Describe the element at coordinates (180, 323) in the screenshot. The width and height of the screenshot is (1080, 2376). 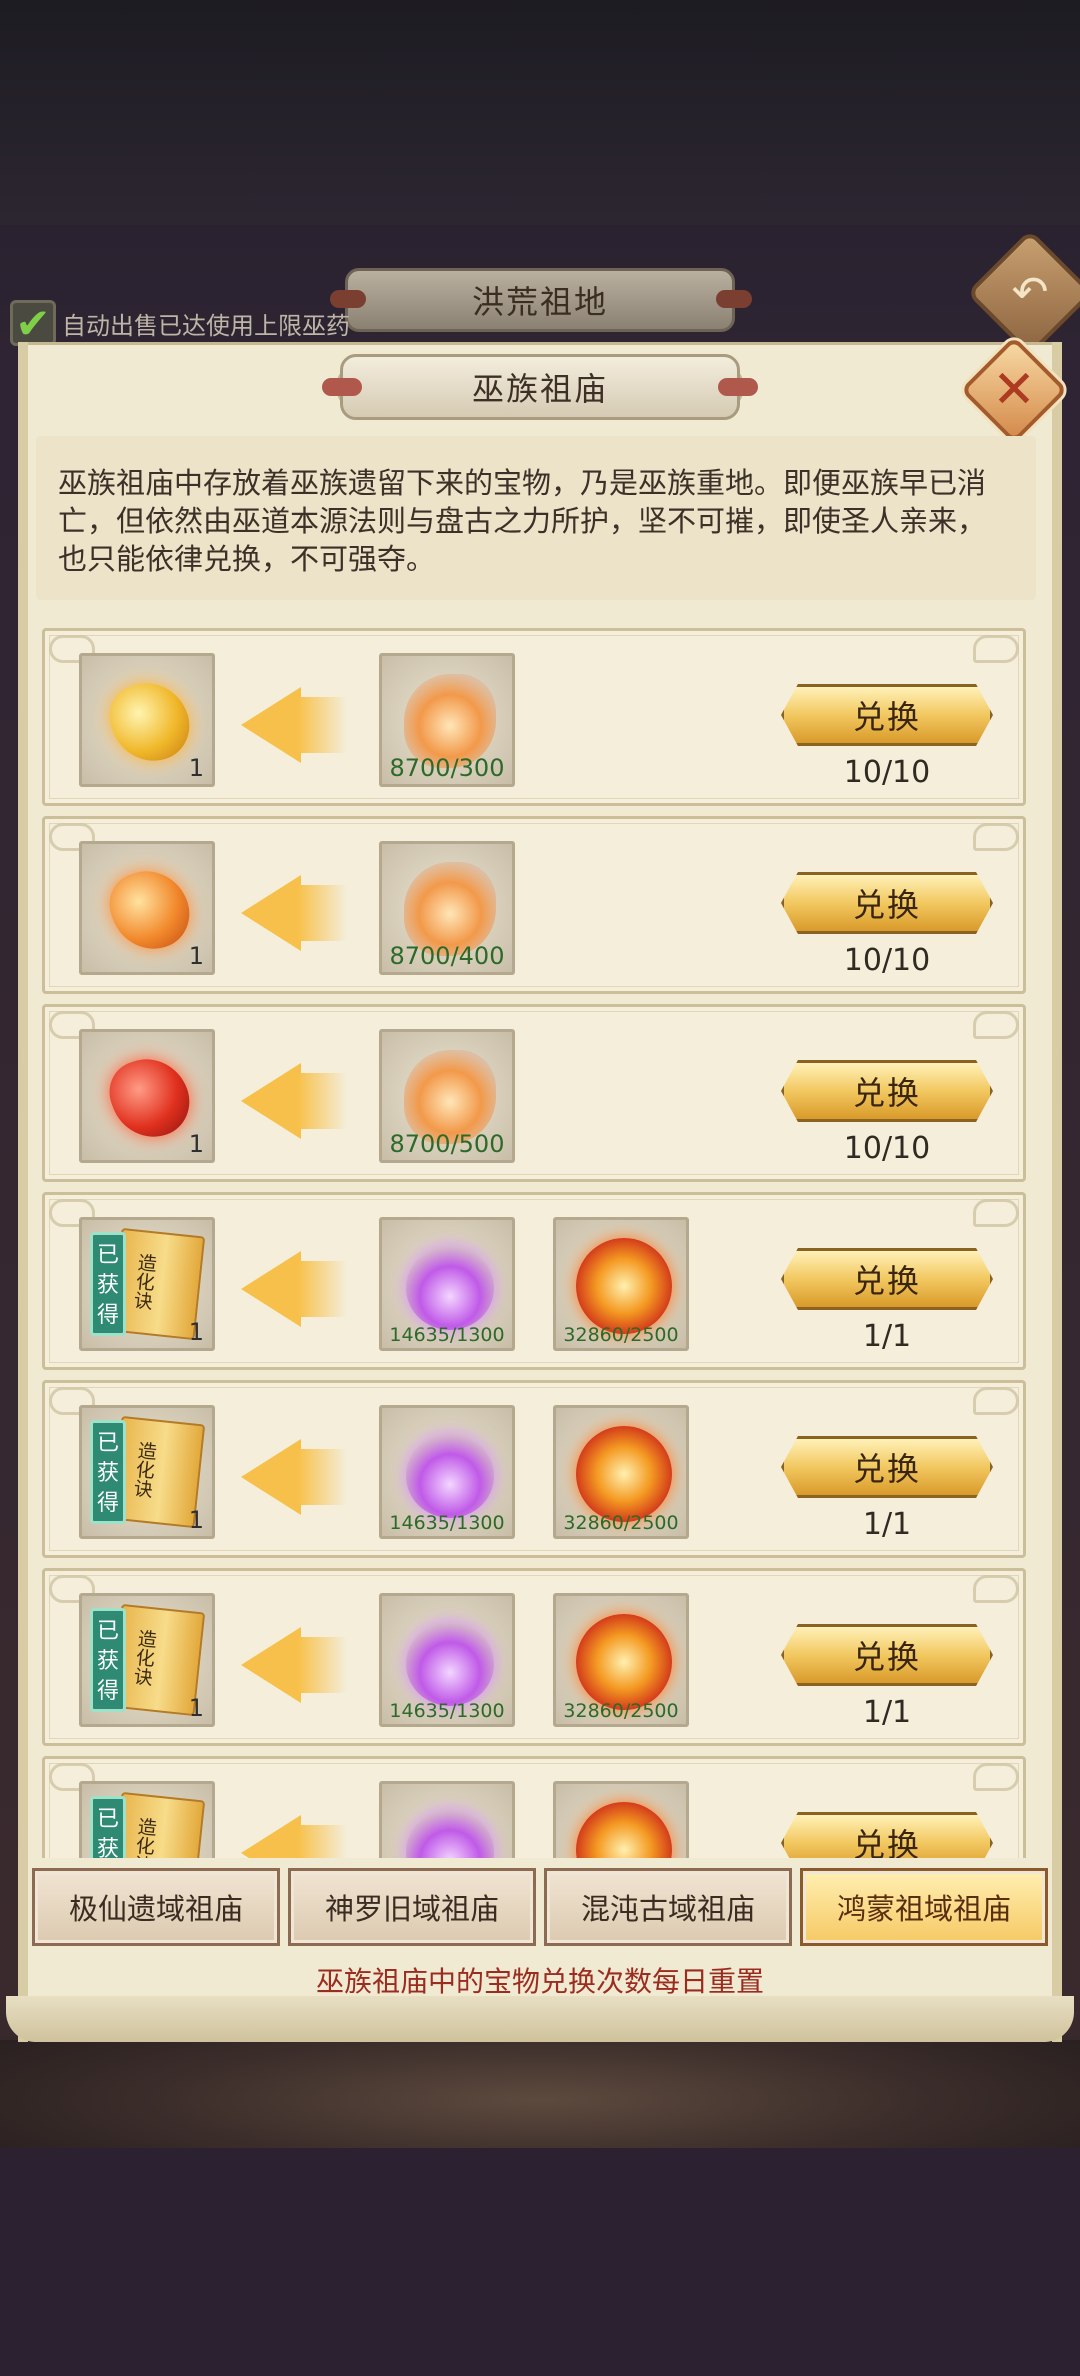
I see `auto-sell-toggle: ✔ 自动出售已达使用上限巫药` at that location.